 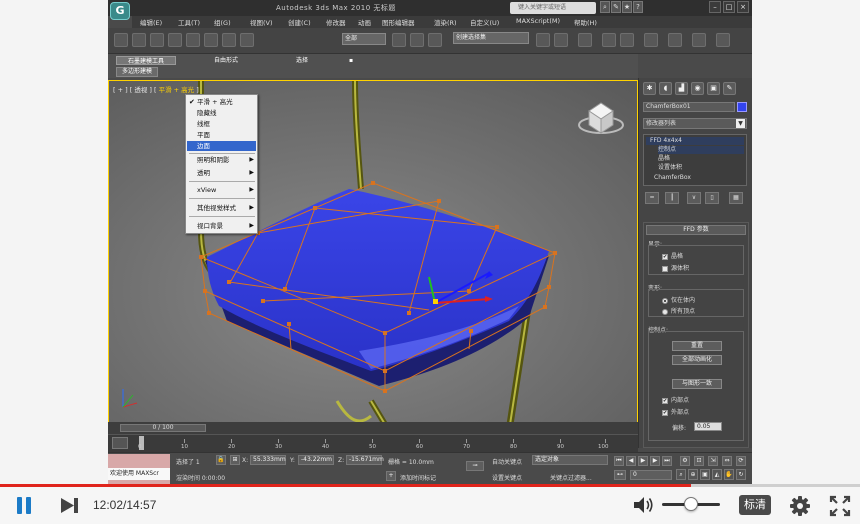 What do you see at coordinates (741, 474) in the screenshot?
I see `orbit-icon: ↻` at bounding box center [741, 474].